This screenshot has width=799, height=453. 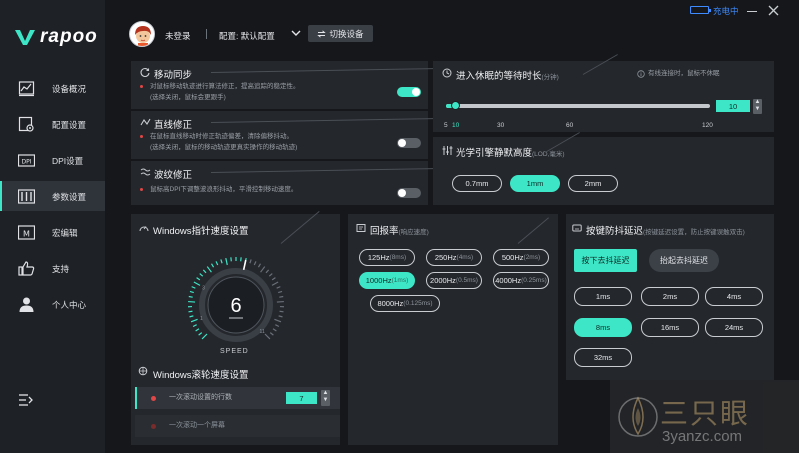 I want to click on sidebar-item-label: 宏编辑, so click(x=65, y=233).